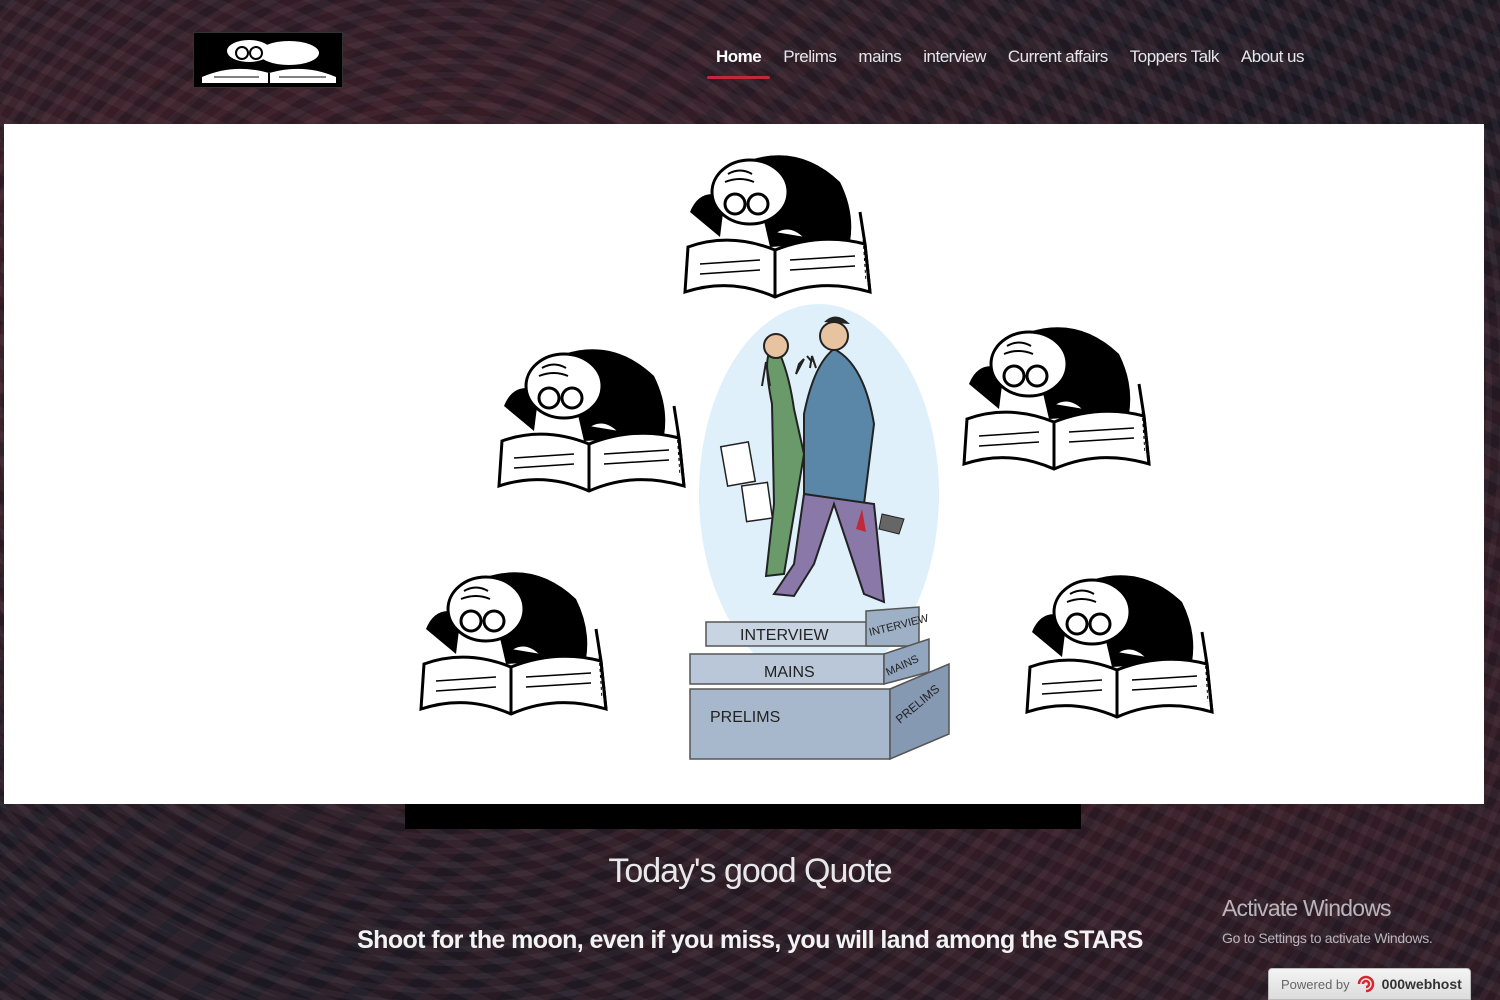 This screenshot has height=1000, width=1500. What do you see at coordinates (879, 63) in the screenshot?
I see `nav-mains: mains` at bounding box center [879, 63].